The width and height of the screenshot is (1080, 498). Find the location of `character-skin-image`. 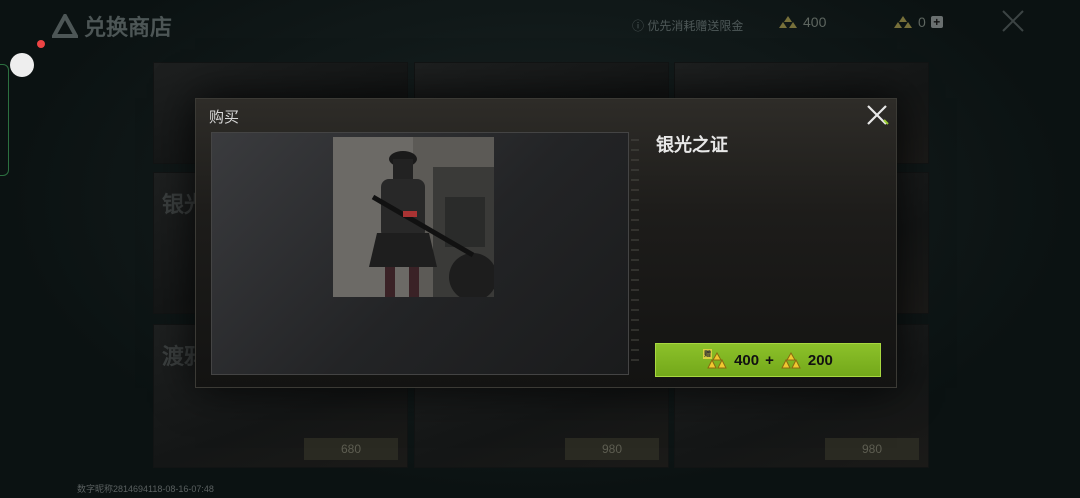

character-skin-image is located at coordinates (413, 217).